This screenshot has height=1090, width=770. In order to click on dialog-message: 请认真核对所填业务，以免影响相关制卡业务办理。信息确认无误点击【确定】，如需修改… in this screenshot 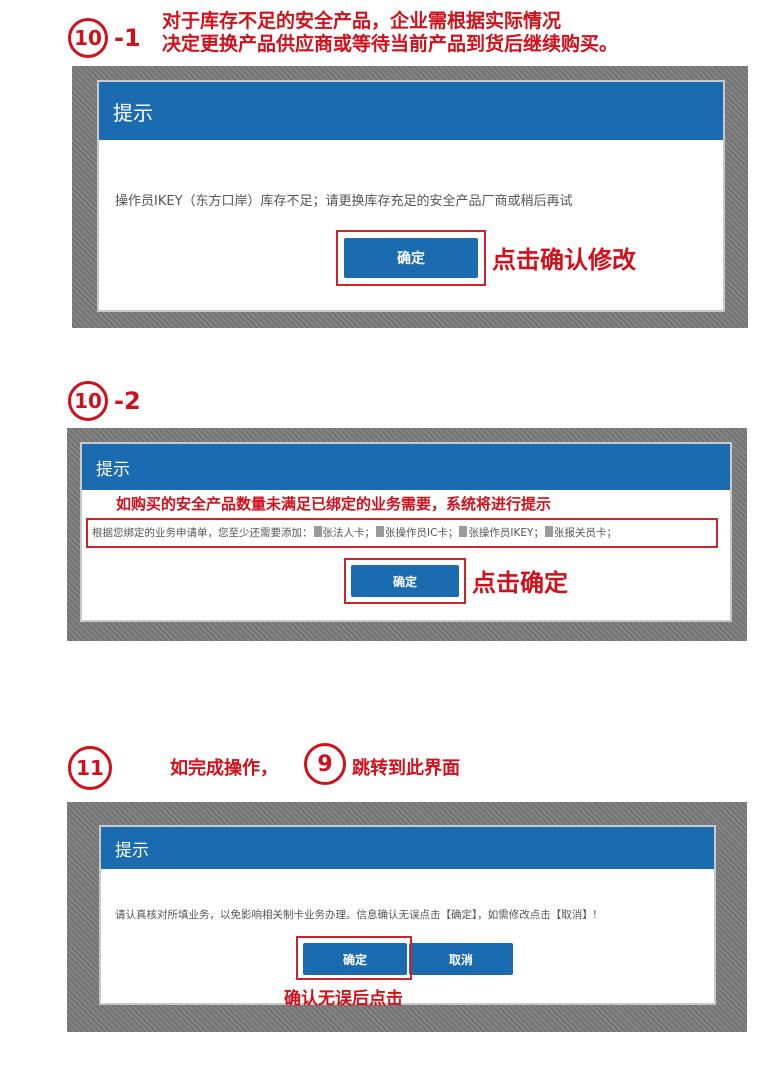, I will do `click(356, 915)`.